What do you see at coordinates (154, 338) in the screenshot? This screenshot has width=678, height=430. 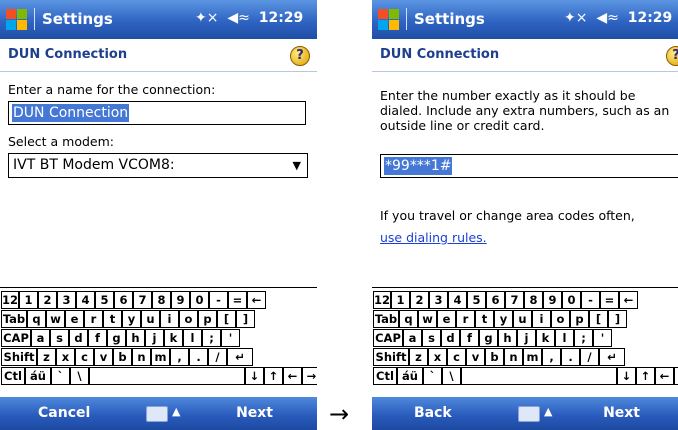 I see `keyboard-key: j` at bounding box center [154, 338].